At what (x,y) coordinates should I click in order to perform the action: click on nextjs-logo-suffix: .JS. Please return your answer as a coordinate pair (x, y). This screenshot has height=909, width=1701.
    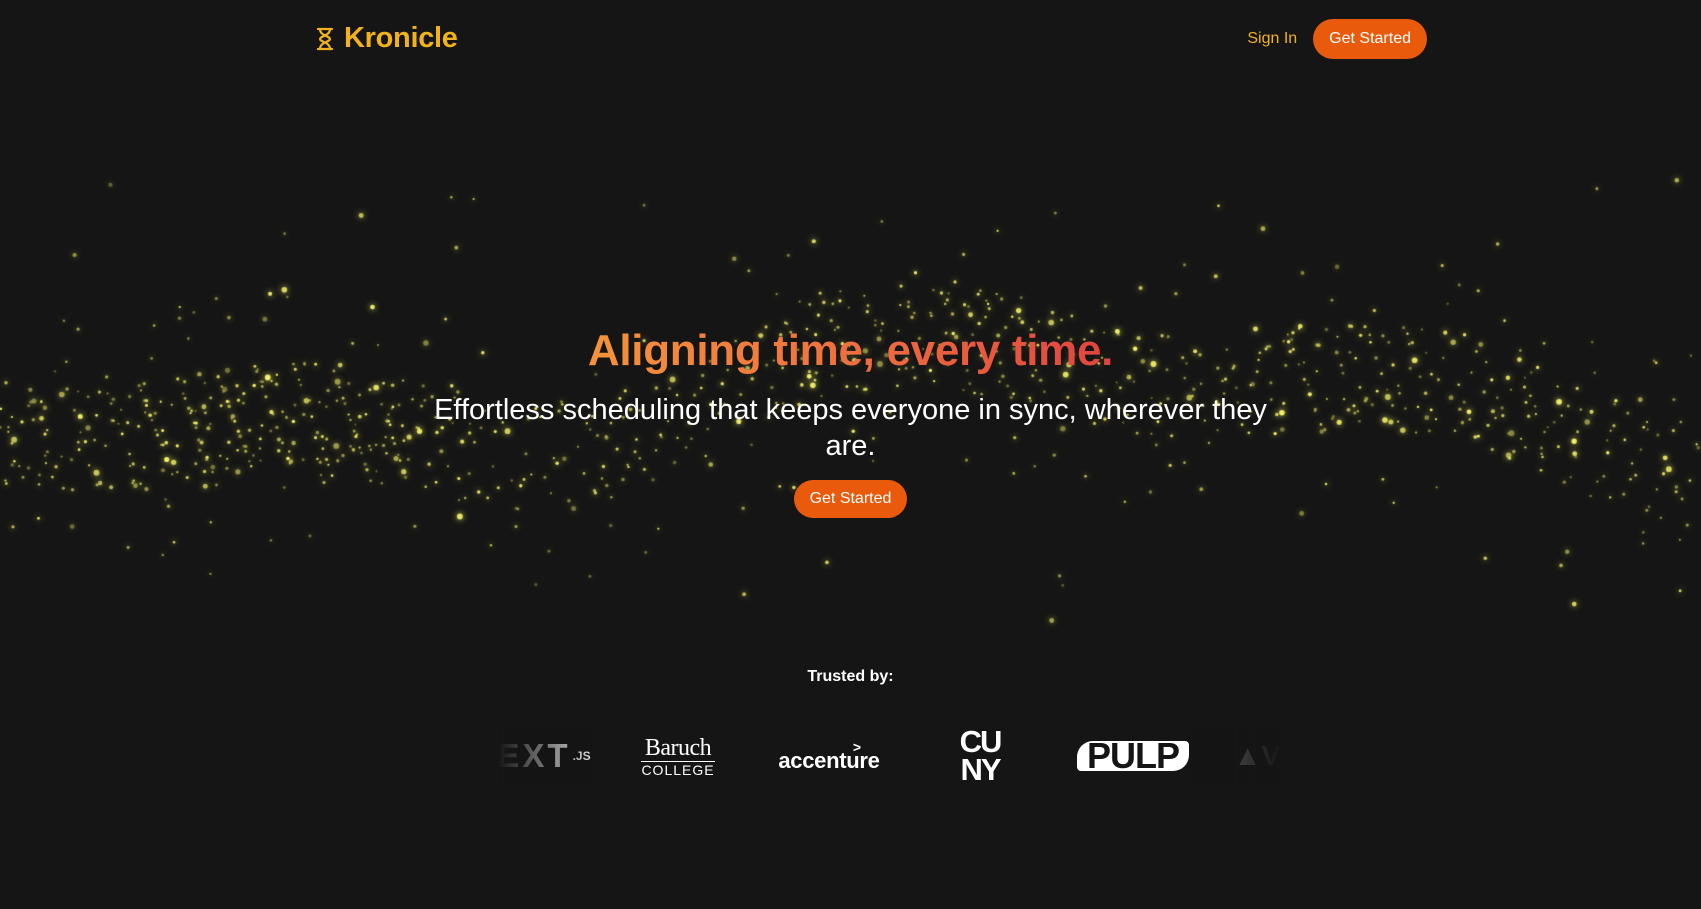
    Looking at the image, I should click on (581, 756).